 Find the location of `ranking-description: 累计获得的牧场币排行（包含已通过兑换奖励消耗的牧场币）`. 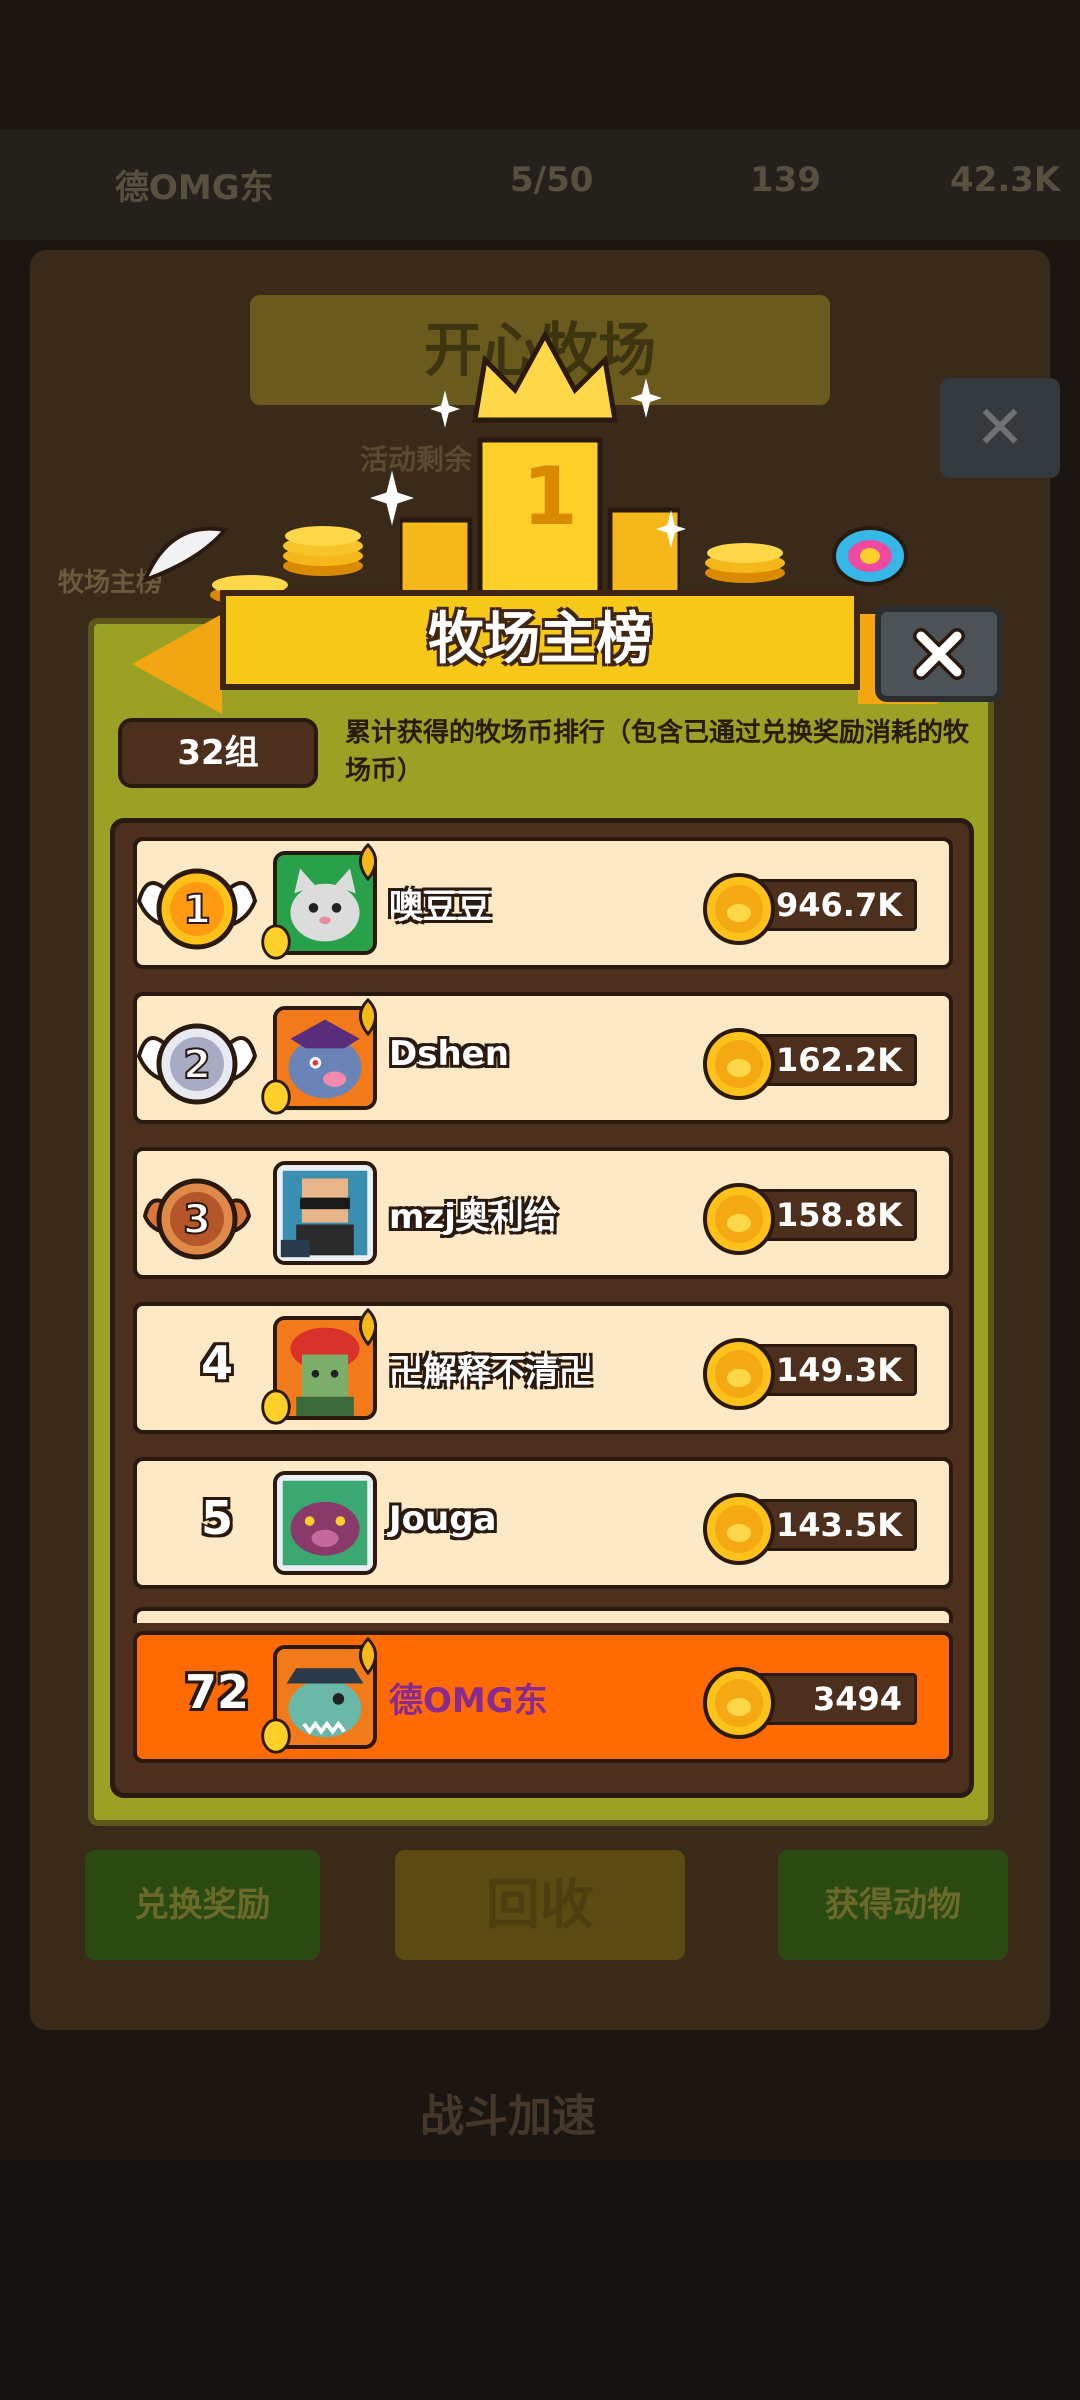

ranking-description: 累计获得的牧场币排行（包含已通过兑换奖励消耗的牧场币） is located at coordinates (657, 752).